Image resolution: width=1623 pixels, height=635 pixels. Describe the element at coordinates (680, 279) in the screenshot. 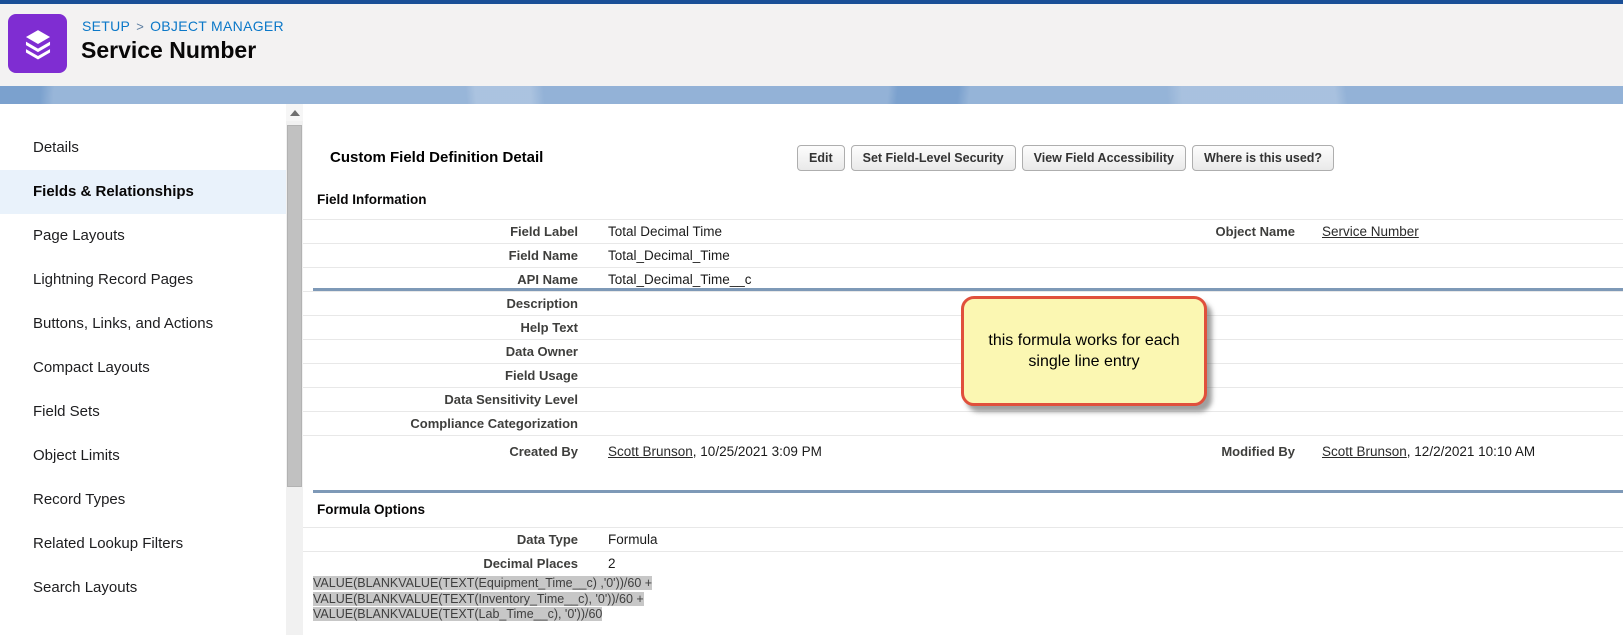

I see `row-value: Total_Decimal_Time__c` at that location.